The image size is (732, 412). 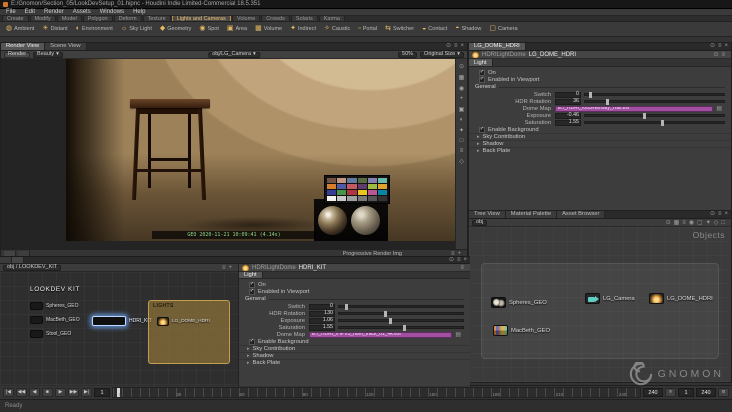 What do you see at coordinates (482, 79) in the screenshot?
I see `enabled-in-viewport-checkbox: ✓` at bounding box center [482, 79].